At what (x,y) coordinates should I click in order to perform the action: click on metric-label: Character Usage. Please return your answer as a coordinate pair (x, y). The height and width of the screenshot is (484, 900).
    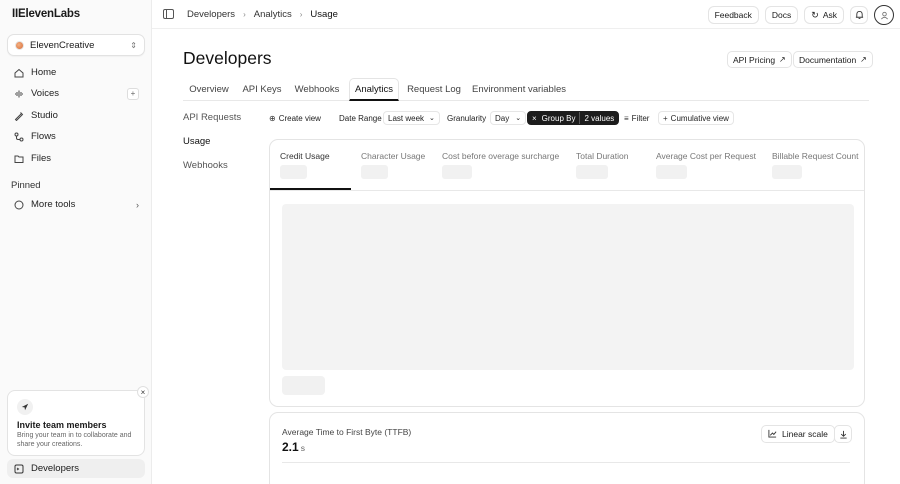
    Looking at the image, I should click on (393, 156).